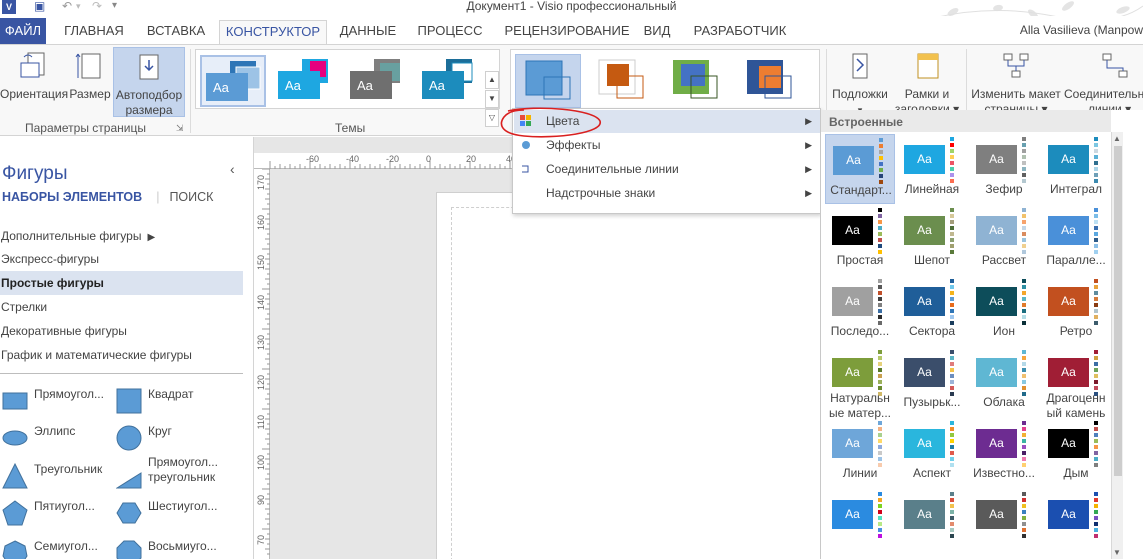 Image resolution: width=1143 pixels, height=559 pixels. What do you see at coordinates (1117, 138) in the screenshot?
I see `scroll-up-icon: ▲` at bounding box center [1117, 138].